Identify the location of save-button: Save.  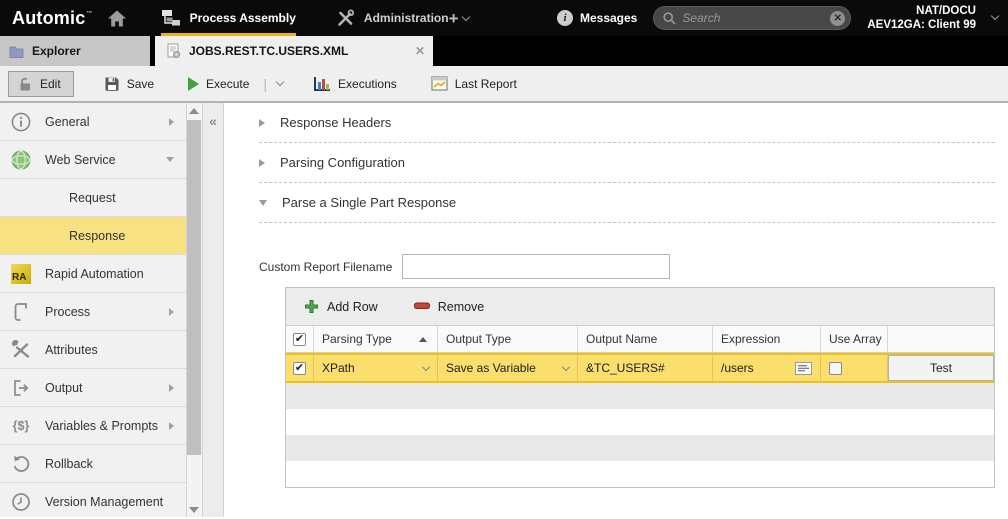
(129, 84).